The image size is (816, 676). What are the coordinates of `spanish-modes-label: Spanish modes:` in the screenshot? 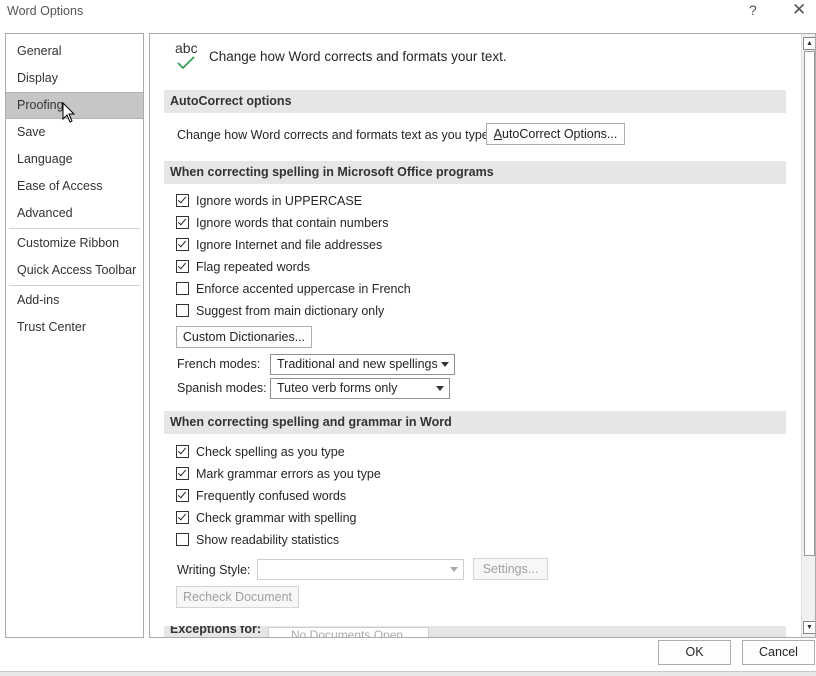 It's located at (222, 388).